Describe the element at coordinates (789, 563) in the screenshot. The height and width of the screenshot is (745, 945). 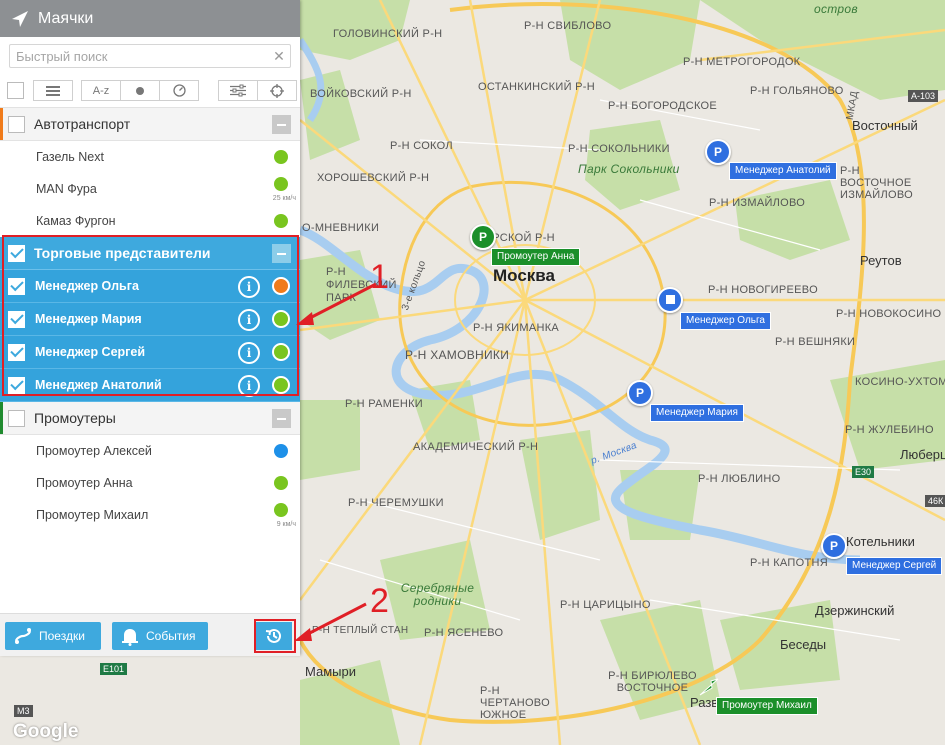
I see `map-label-kapotnya: Р-Н КАПОТНЯ` at that location.